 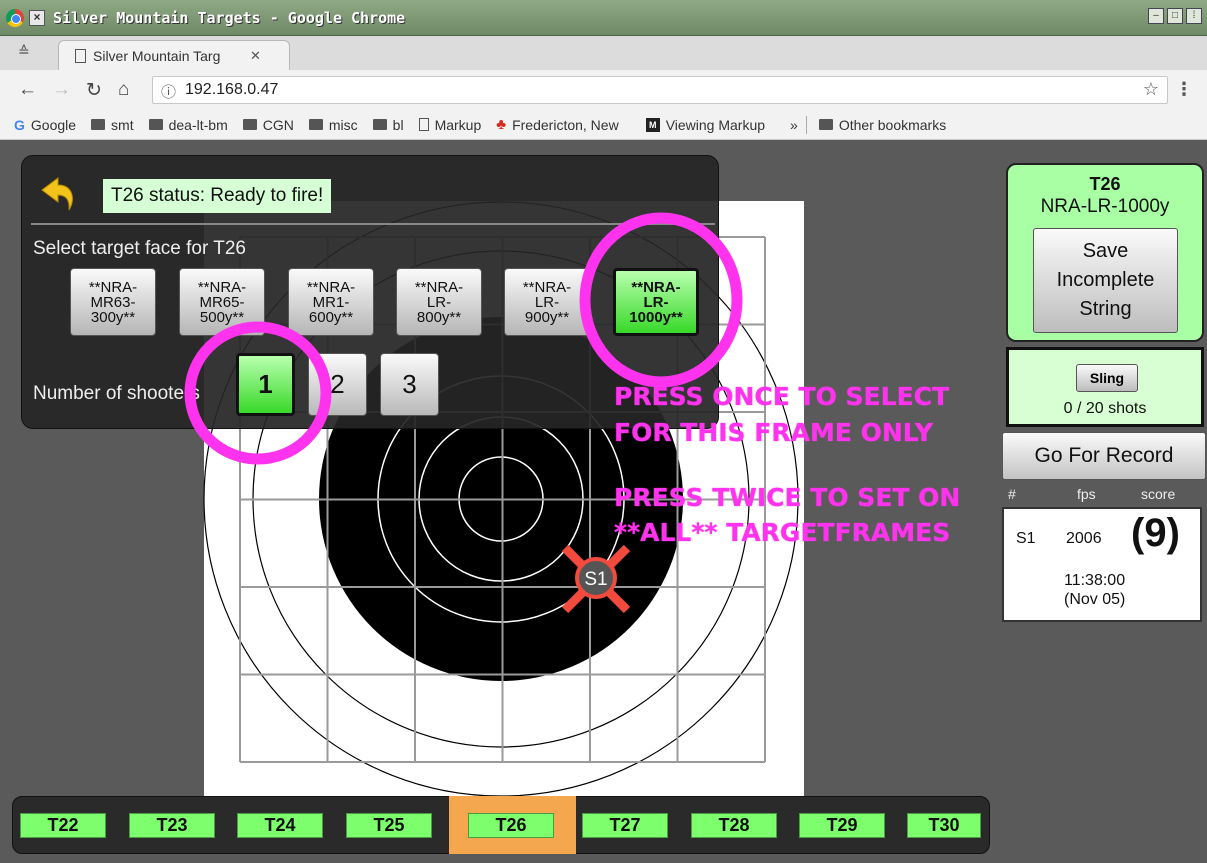 I want to click on face-label-line: 1000y**, so click(x=656, y=317).